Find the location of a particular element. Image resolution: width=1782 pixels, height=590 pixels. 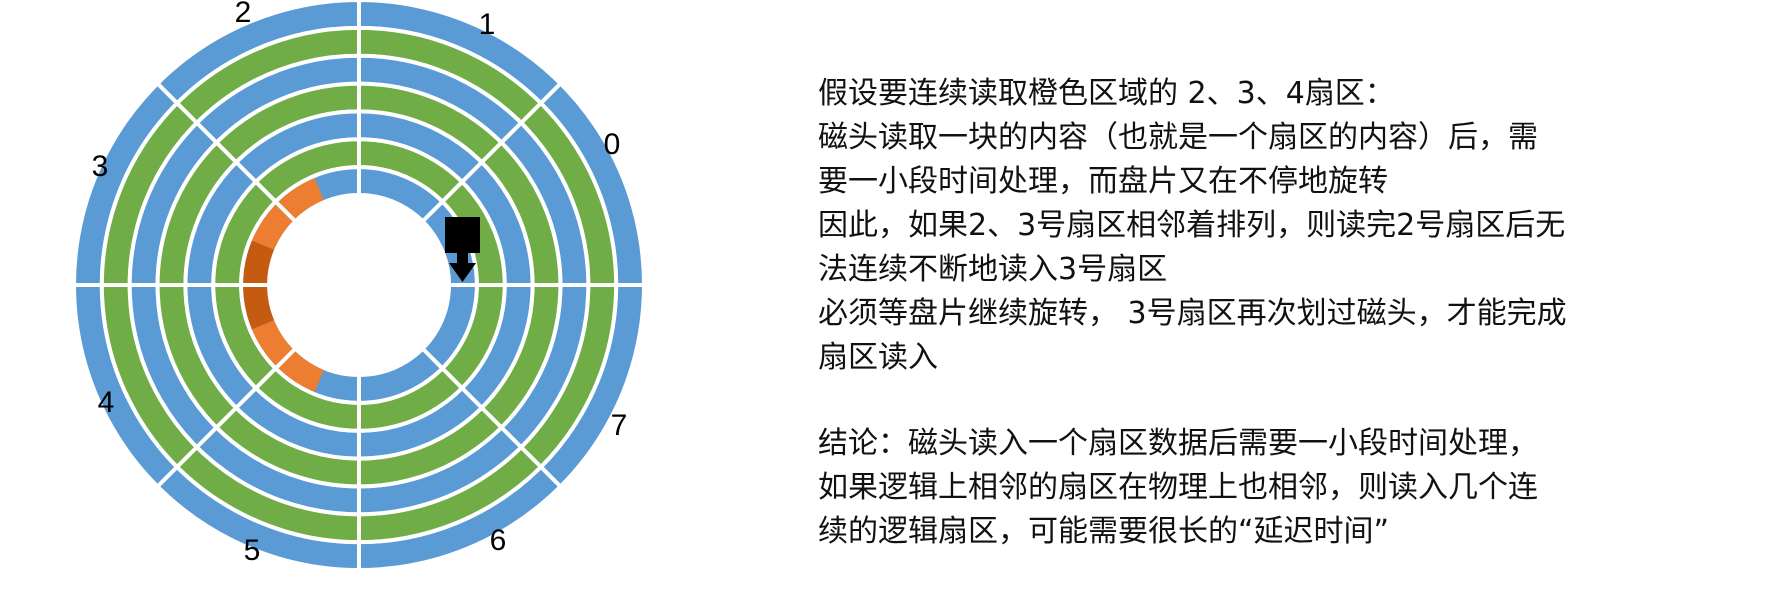

sector-label: 2 is located at coordinates (243, 14).